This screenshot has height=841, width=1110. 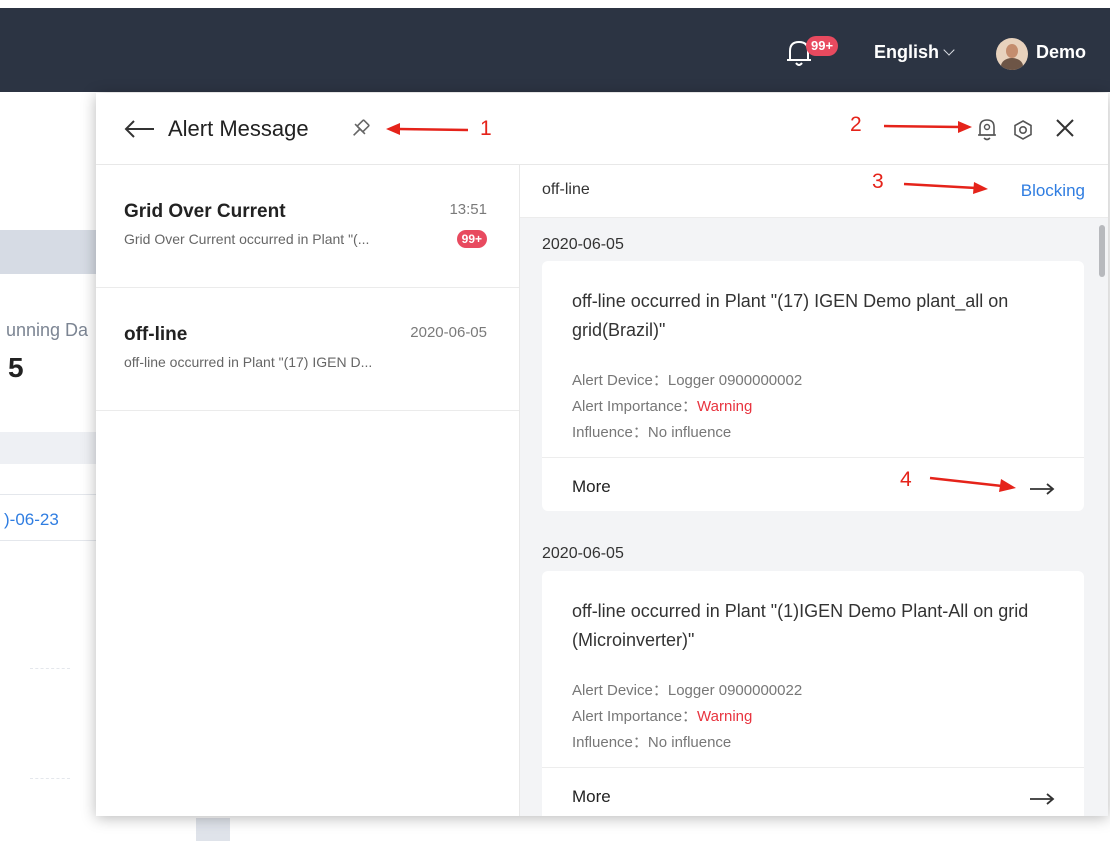 I want to click on scrollbar, so click(x=1102, y=251).